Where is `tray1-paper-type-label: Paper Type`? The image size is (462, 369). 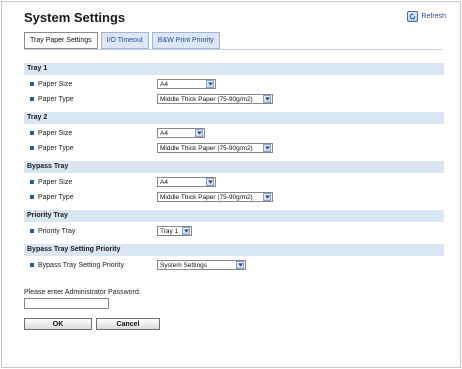 tray1-paper-type-label: Paper Type is located at coordinates (56, 99).